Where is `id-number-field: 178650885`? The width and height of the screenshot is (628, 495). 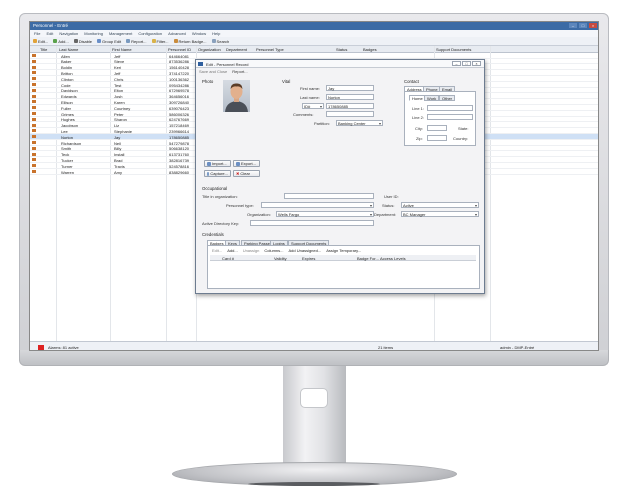
id-number-field: 178650885 is located at coordinates (350, 106).